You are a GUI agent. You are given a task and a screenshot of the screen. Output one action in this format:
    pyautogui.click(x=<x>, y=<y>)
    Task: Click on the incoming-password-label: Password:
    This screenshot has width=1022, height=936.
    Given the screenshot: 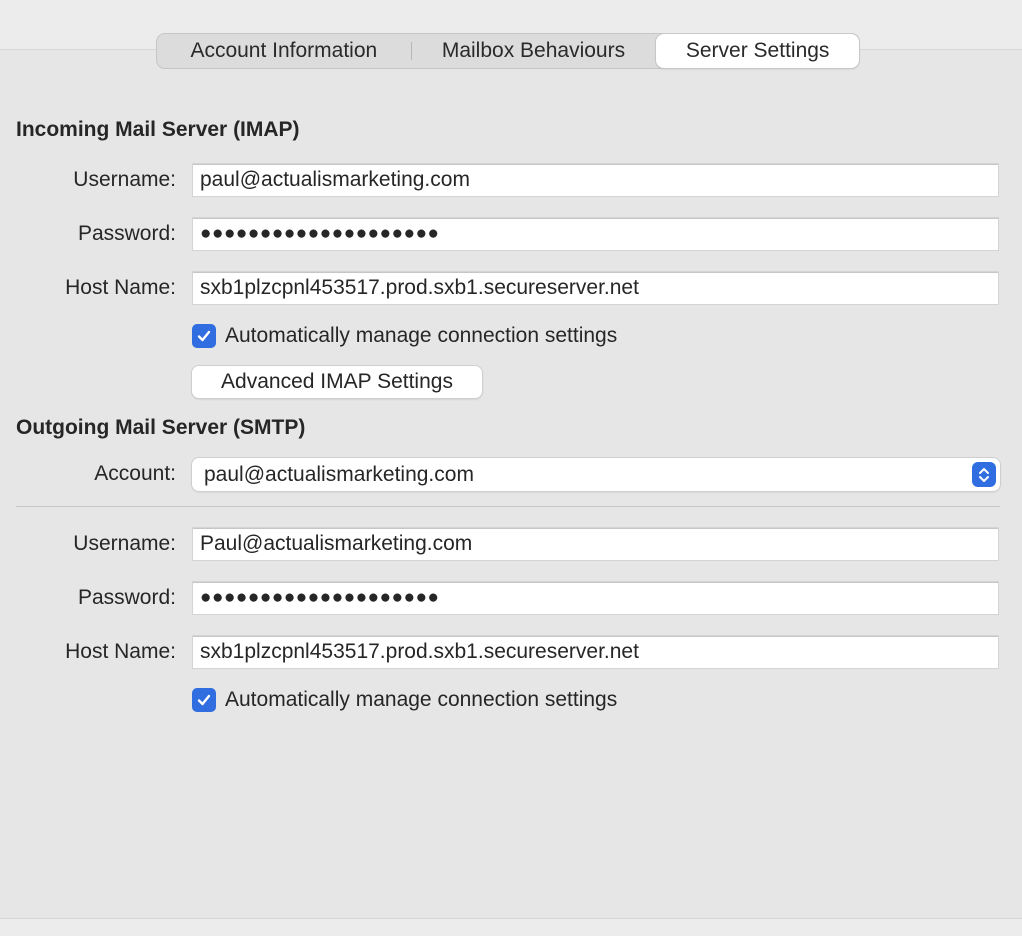 What is the action you would take?
    pyautogui.click(x=126, y=233)
    